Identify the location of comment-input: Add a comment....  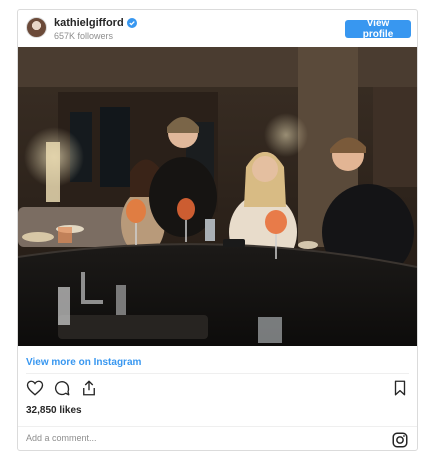
(61, 438).